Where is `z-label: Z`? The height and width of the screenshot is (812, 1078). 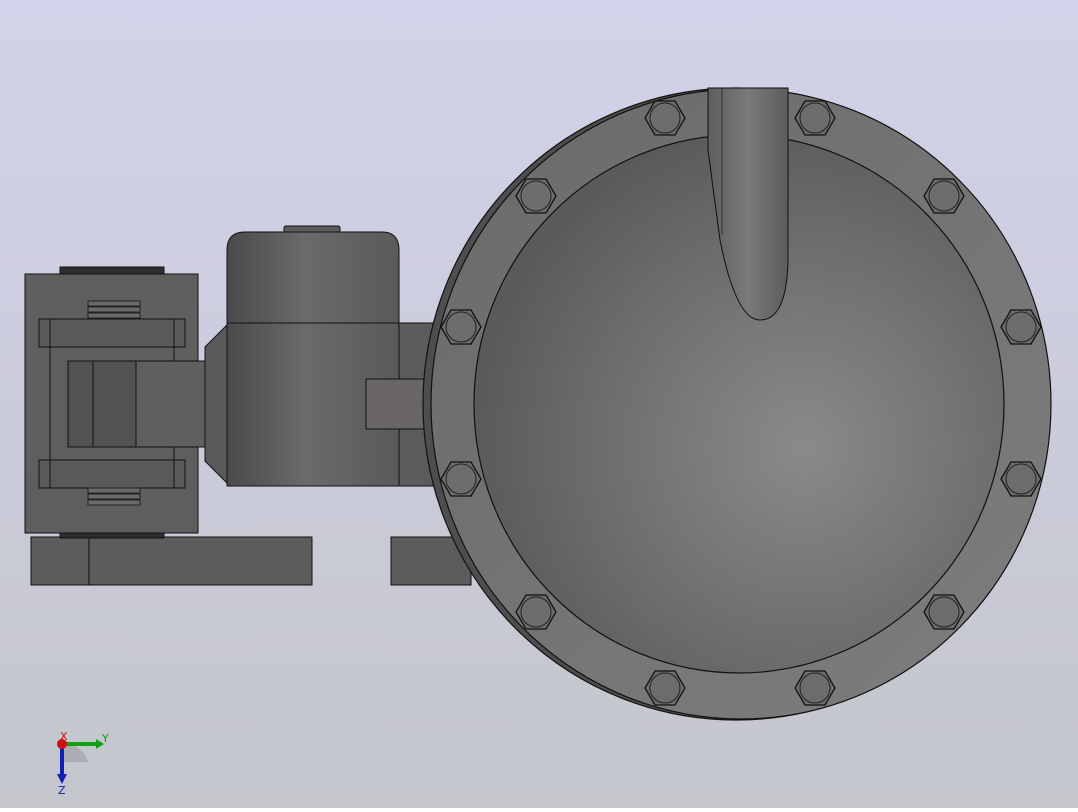
z-label: Z is located at coordinates (62, 790).